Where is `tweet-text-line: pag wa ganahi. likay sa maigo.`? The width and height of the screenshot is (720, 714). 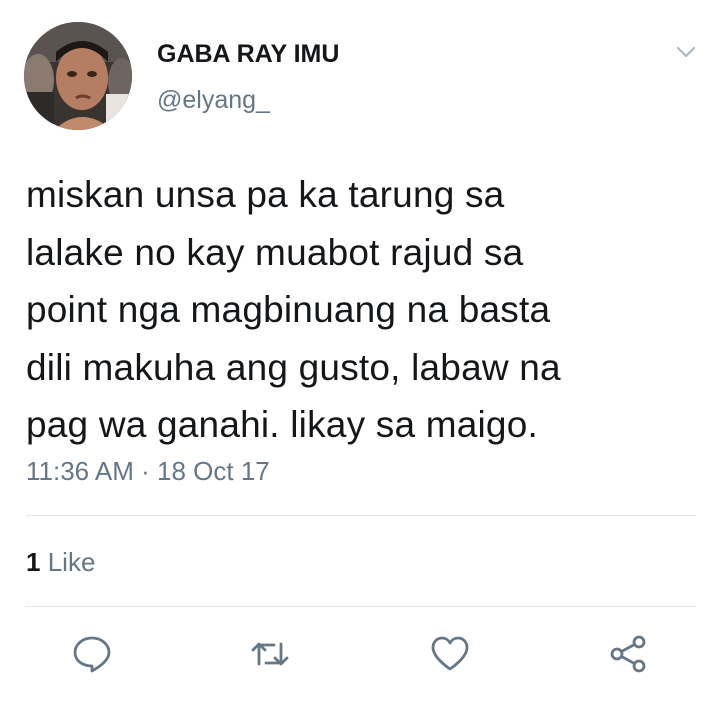
tweet-text-line: pag wa ganahi. likay sa maigo. is located at coordinates (282, 424).